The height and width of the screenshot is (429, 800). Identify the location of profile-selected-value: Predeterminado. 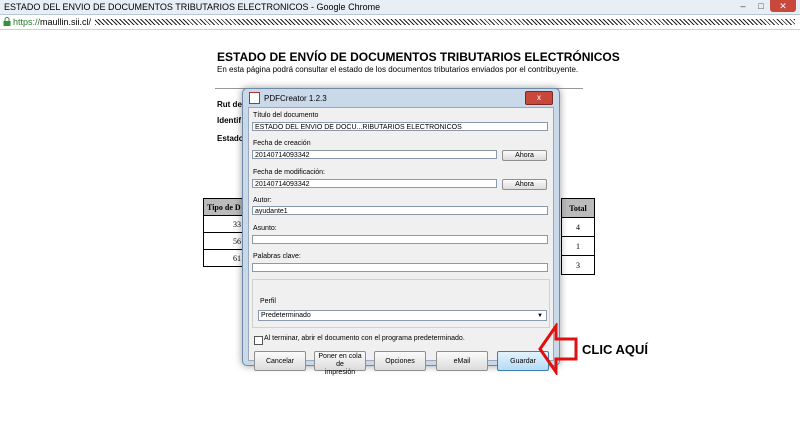
(286, 315).